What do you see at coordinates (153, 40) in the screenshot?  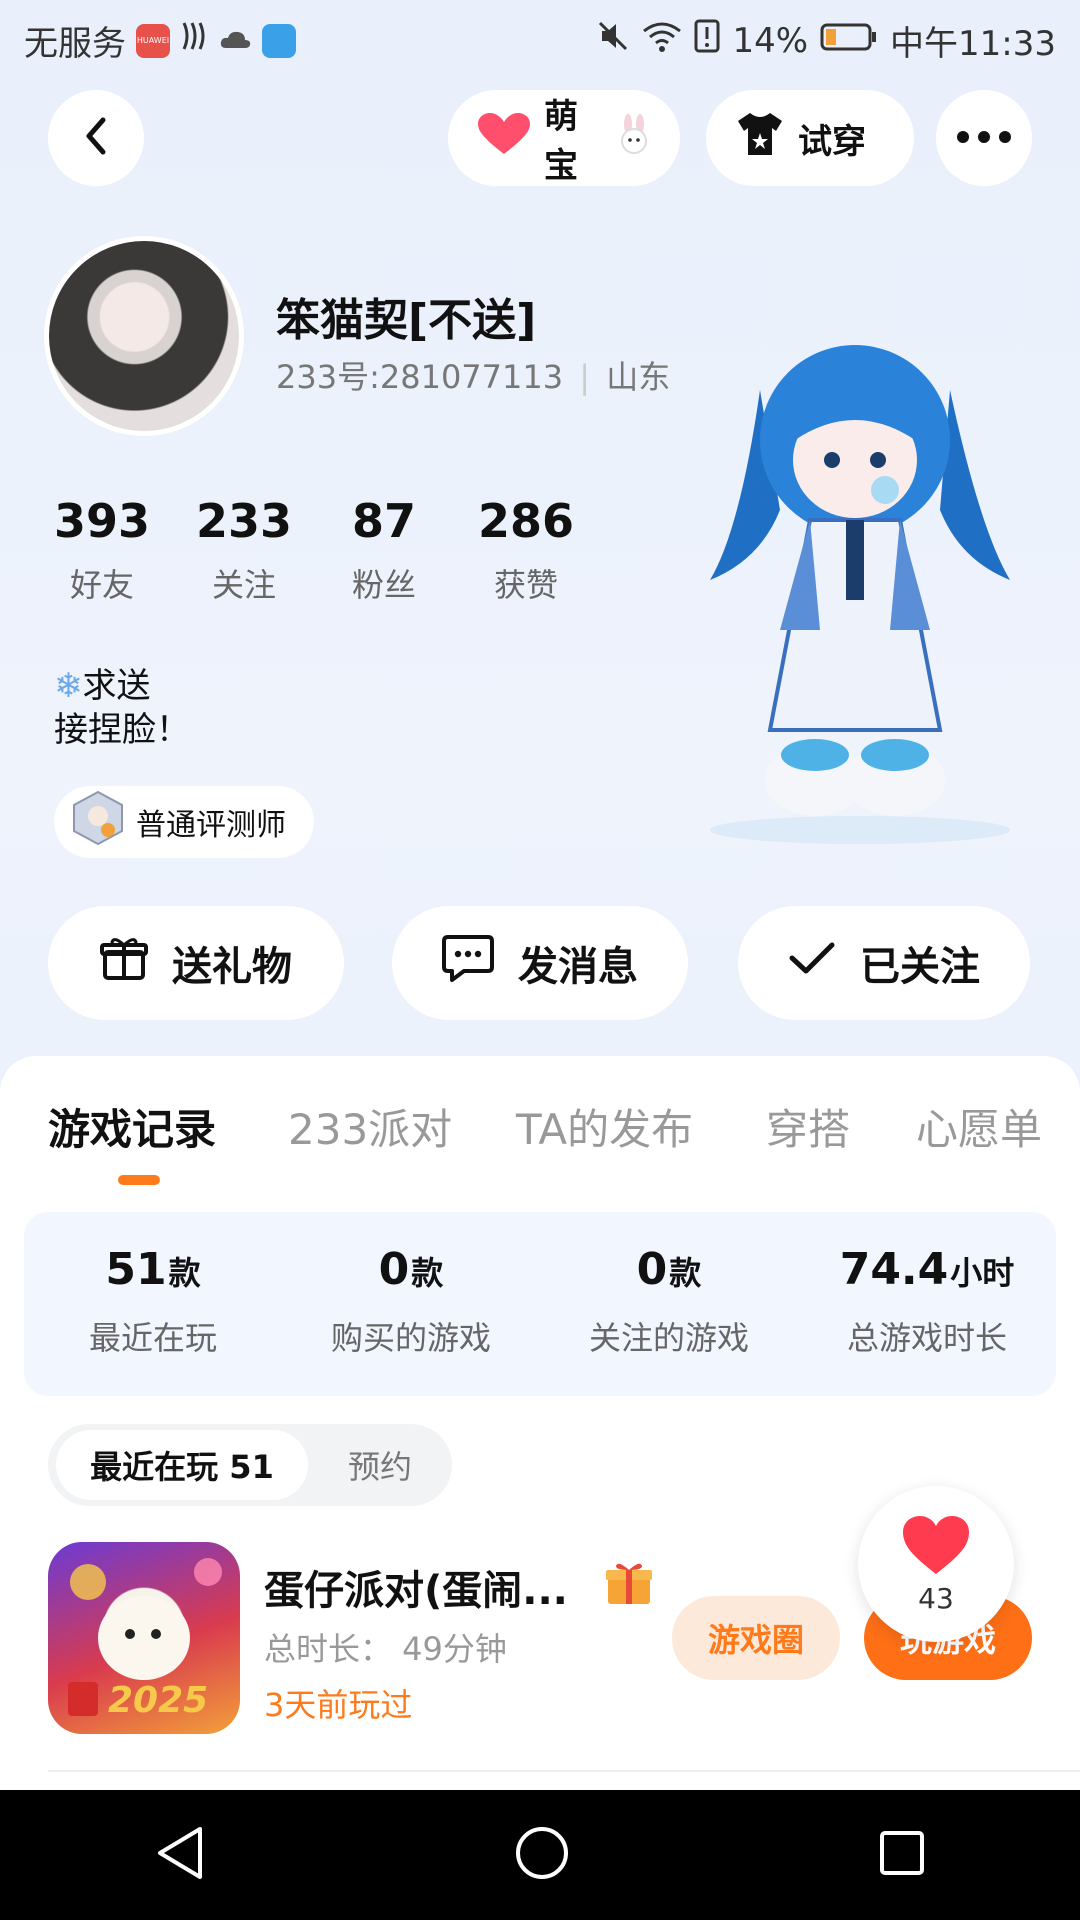 I see `huawei-store-icon: HUAWEI` at bounding box center [153, 40].